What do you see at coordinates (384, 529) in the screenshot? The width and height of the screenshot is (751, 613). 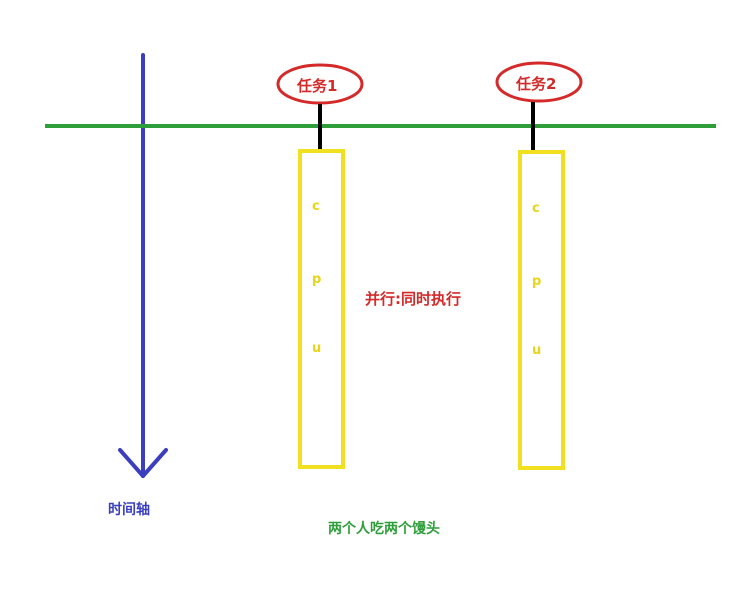 I see `caption-label: 两个人吃两个馒头` at bounding box center [384, 529].